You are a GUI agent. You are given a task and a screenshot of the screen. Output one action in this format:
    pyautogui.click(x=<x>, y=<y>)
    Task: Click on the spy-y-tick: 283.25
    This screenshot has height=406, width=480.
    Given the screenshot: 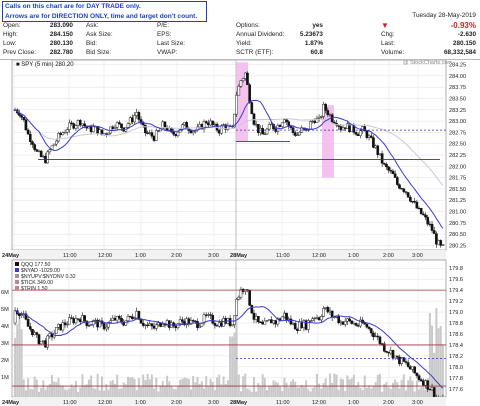 What is the action you would take?
    pyautogui.click(x=457, y=111)
    